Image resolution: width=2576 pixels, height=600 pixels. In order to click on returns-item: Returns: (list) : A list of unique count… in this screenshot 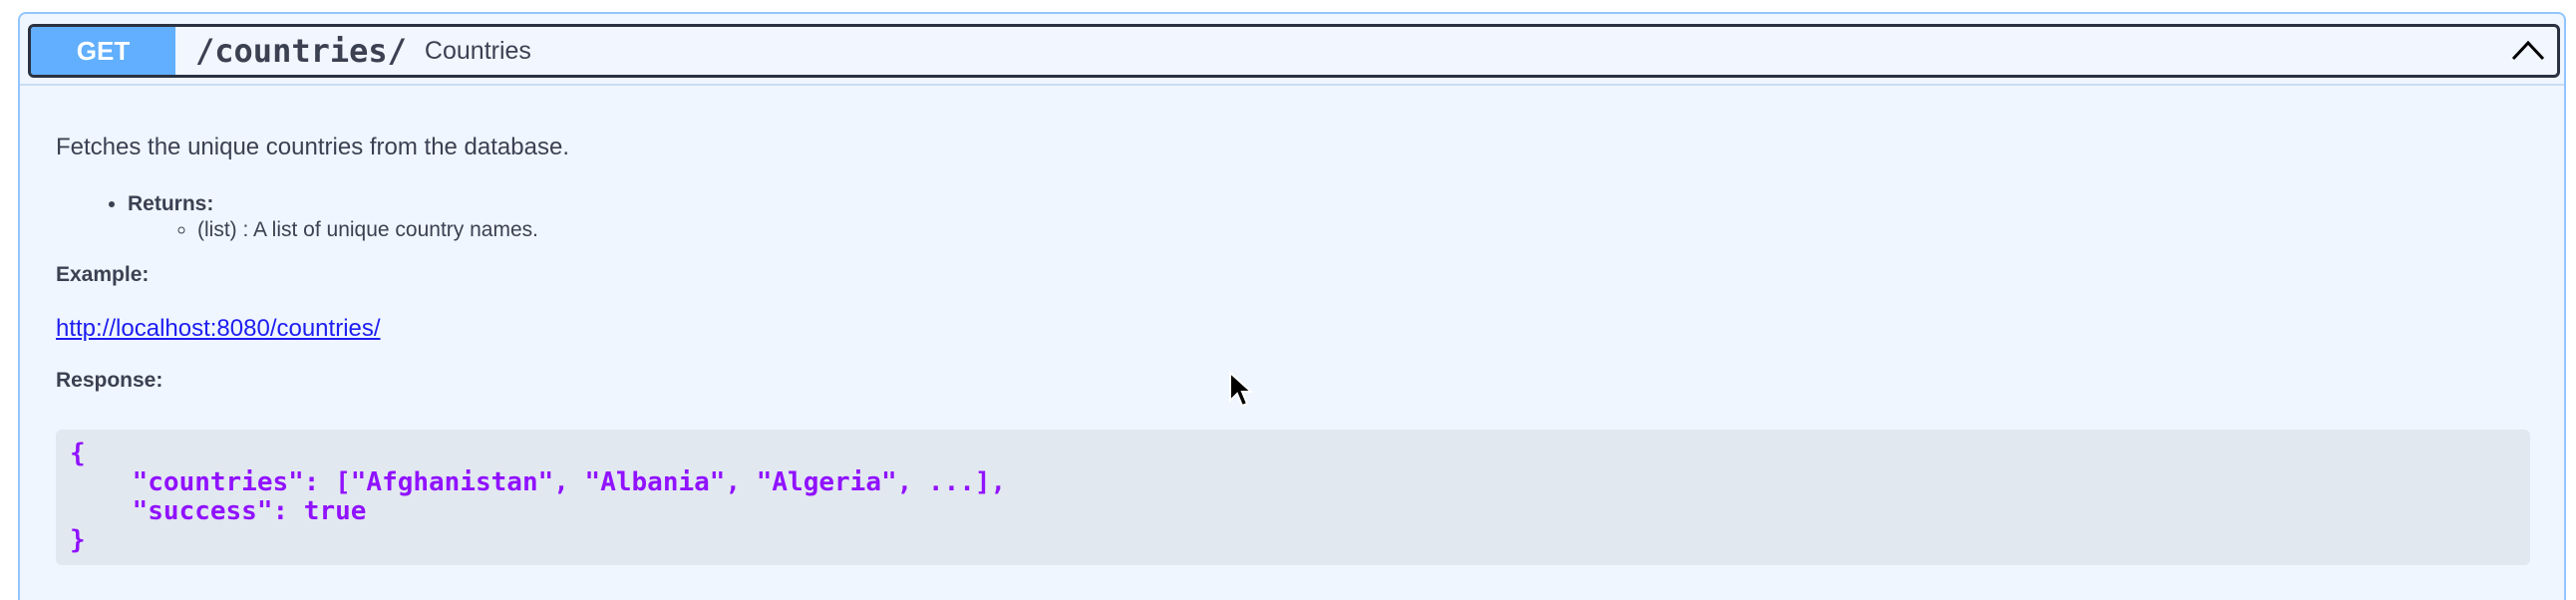, I will do `click(1328, 217)`.